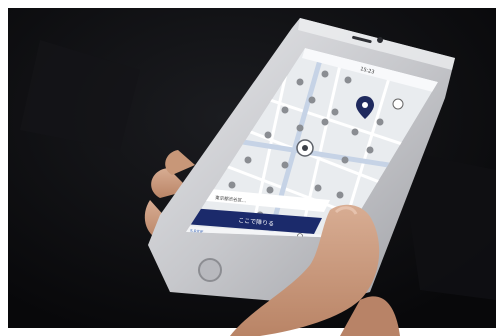  What do you see at coordinates (398, 104) in the screenshot?
I see `locate-icon` at bounding box center [398, 104].